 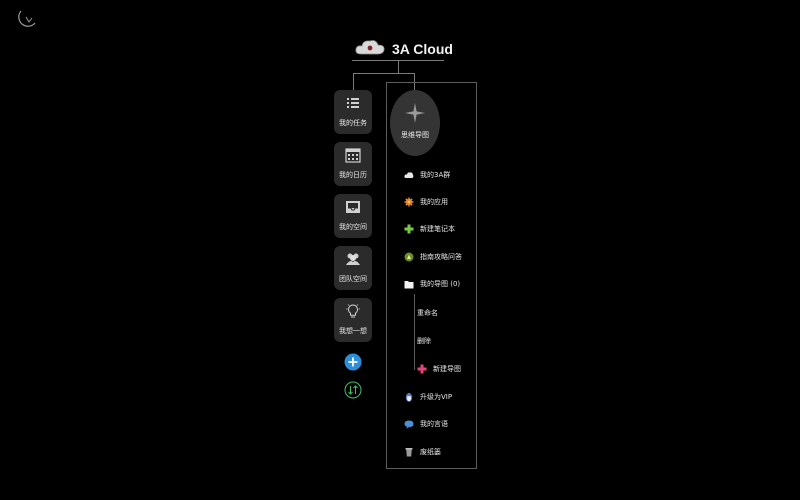 What do you see at coordinates (415, 135) in the screenshot?
I see `mindmap-label: 思维导图` at bounding box center [415, 135].